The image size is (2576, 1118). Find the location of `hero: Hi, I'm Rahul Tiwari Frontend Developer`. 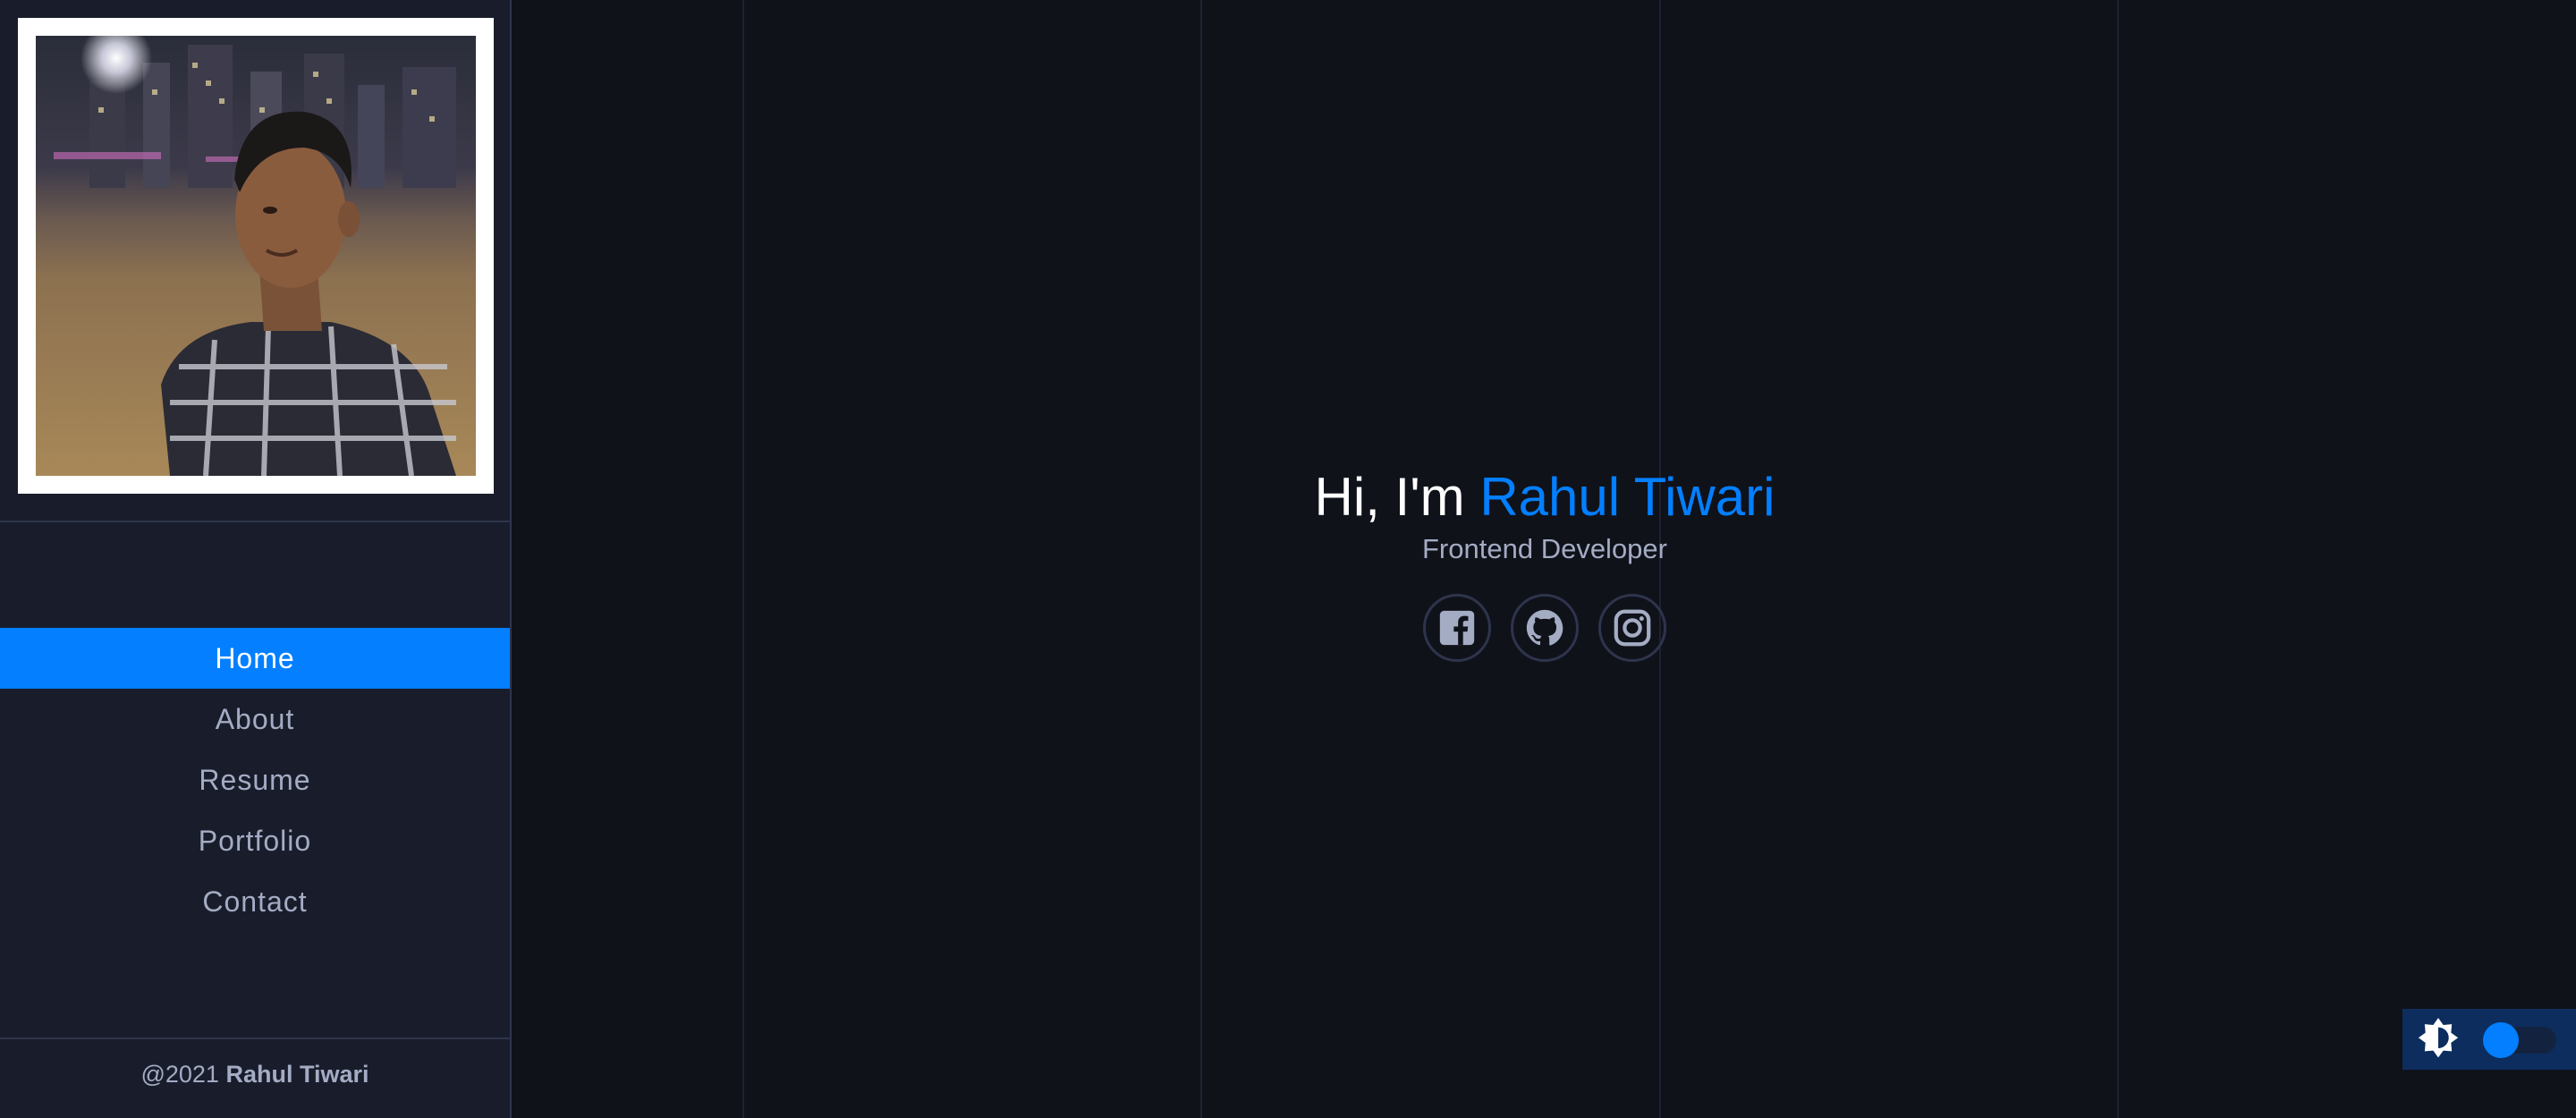

hero: Hi, I'm Rahul Tiwari Frontend Developer is located at coordinates (1544, 564).